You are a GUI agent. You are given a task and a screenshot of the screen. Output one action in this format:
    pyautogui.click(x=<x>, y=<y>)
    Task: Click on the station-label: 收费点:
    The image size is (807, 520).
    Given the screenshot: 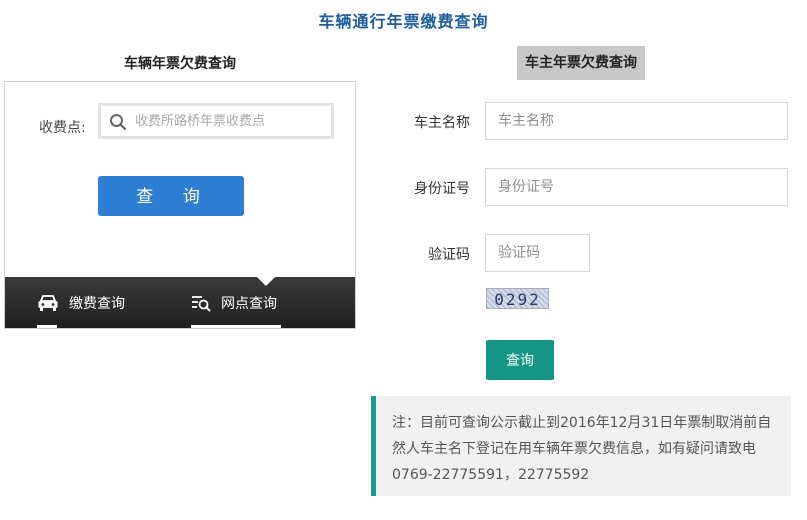 What is the action you would take?
    pyautogui.click(x=62, y=128)
    